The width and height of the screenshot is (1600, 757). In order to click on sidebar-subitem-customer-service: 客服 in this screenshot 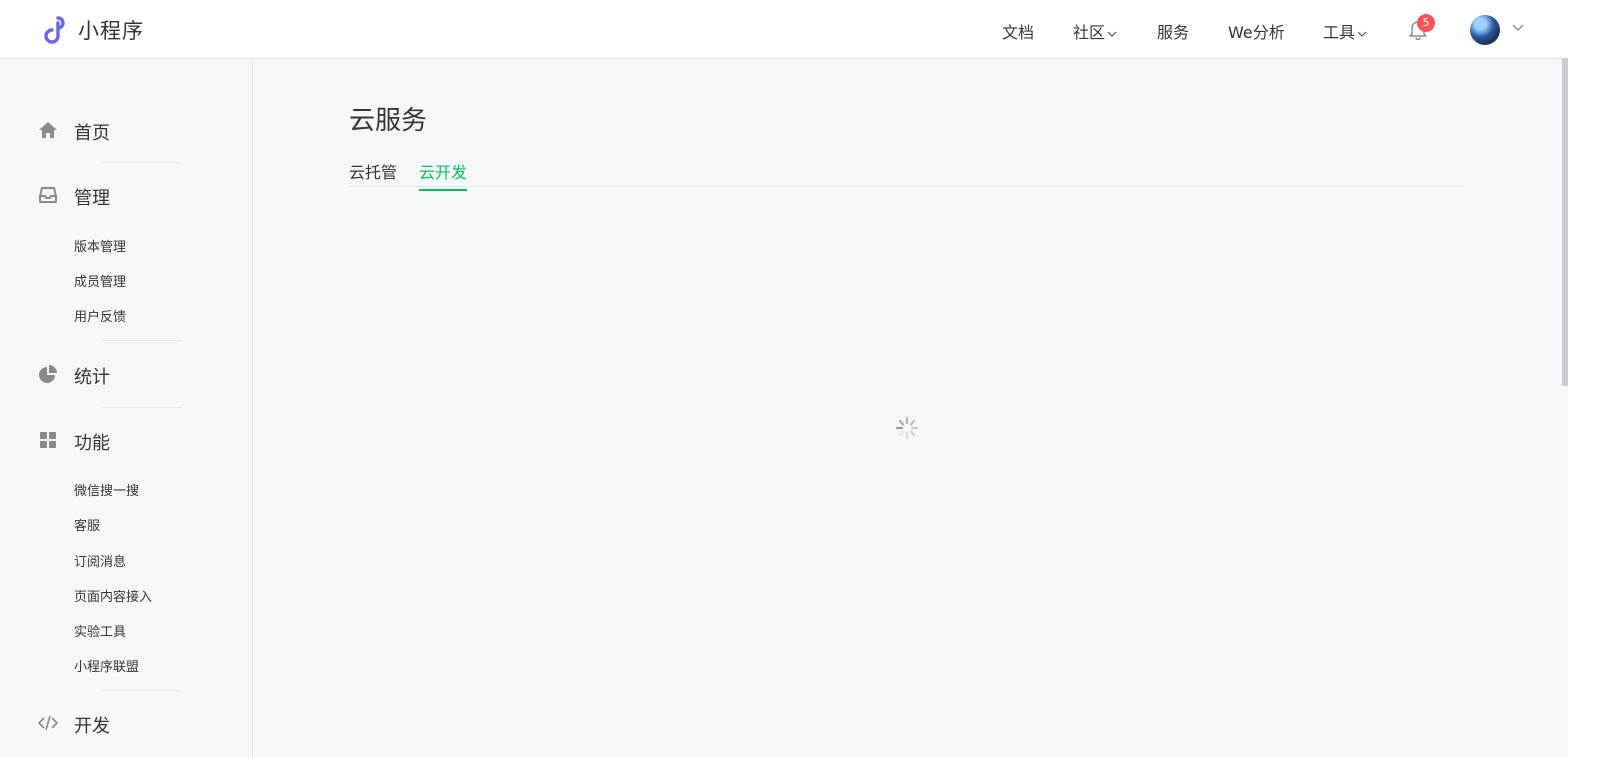, I will do `click(87, 524)`.